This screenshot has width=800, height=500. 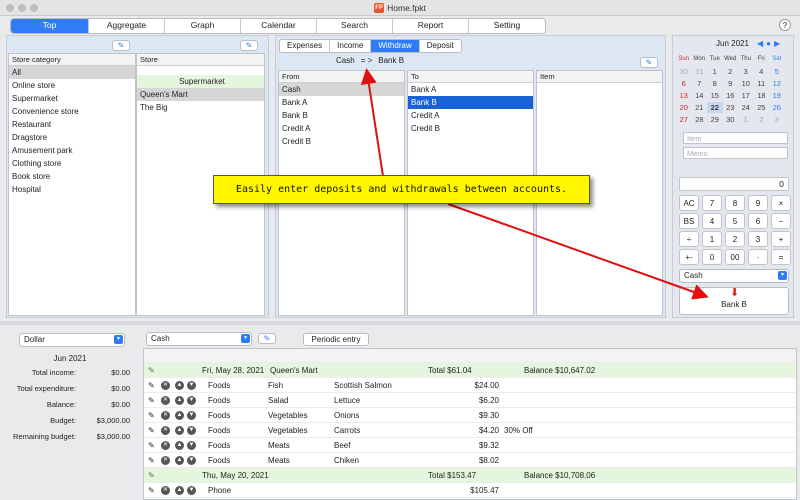 I want to click on day-total: Total $153.47, so click(x=452, y=475).